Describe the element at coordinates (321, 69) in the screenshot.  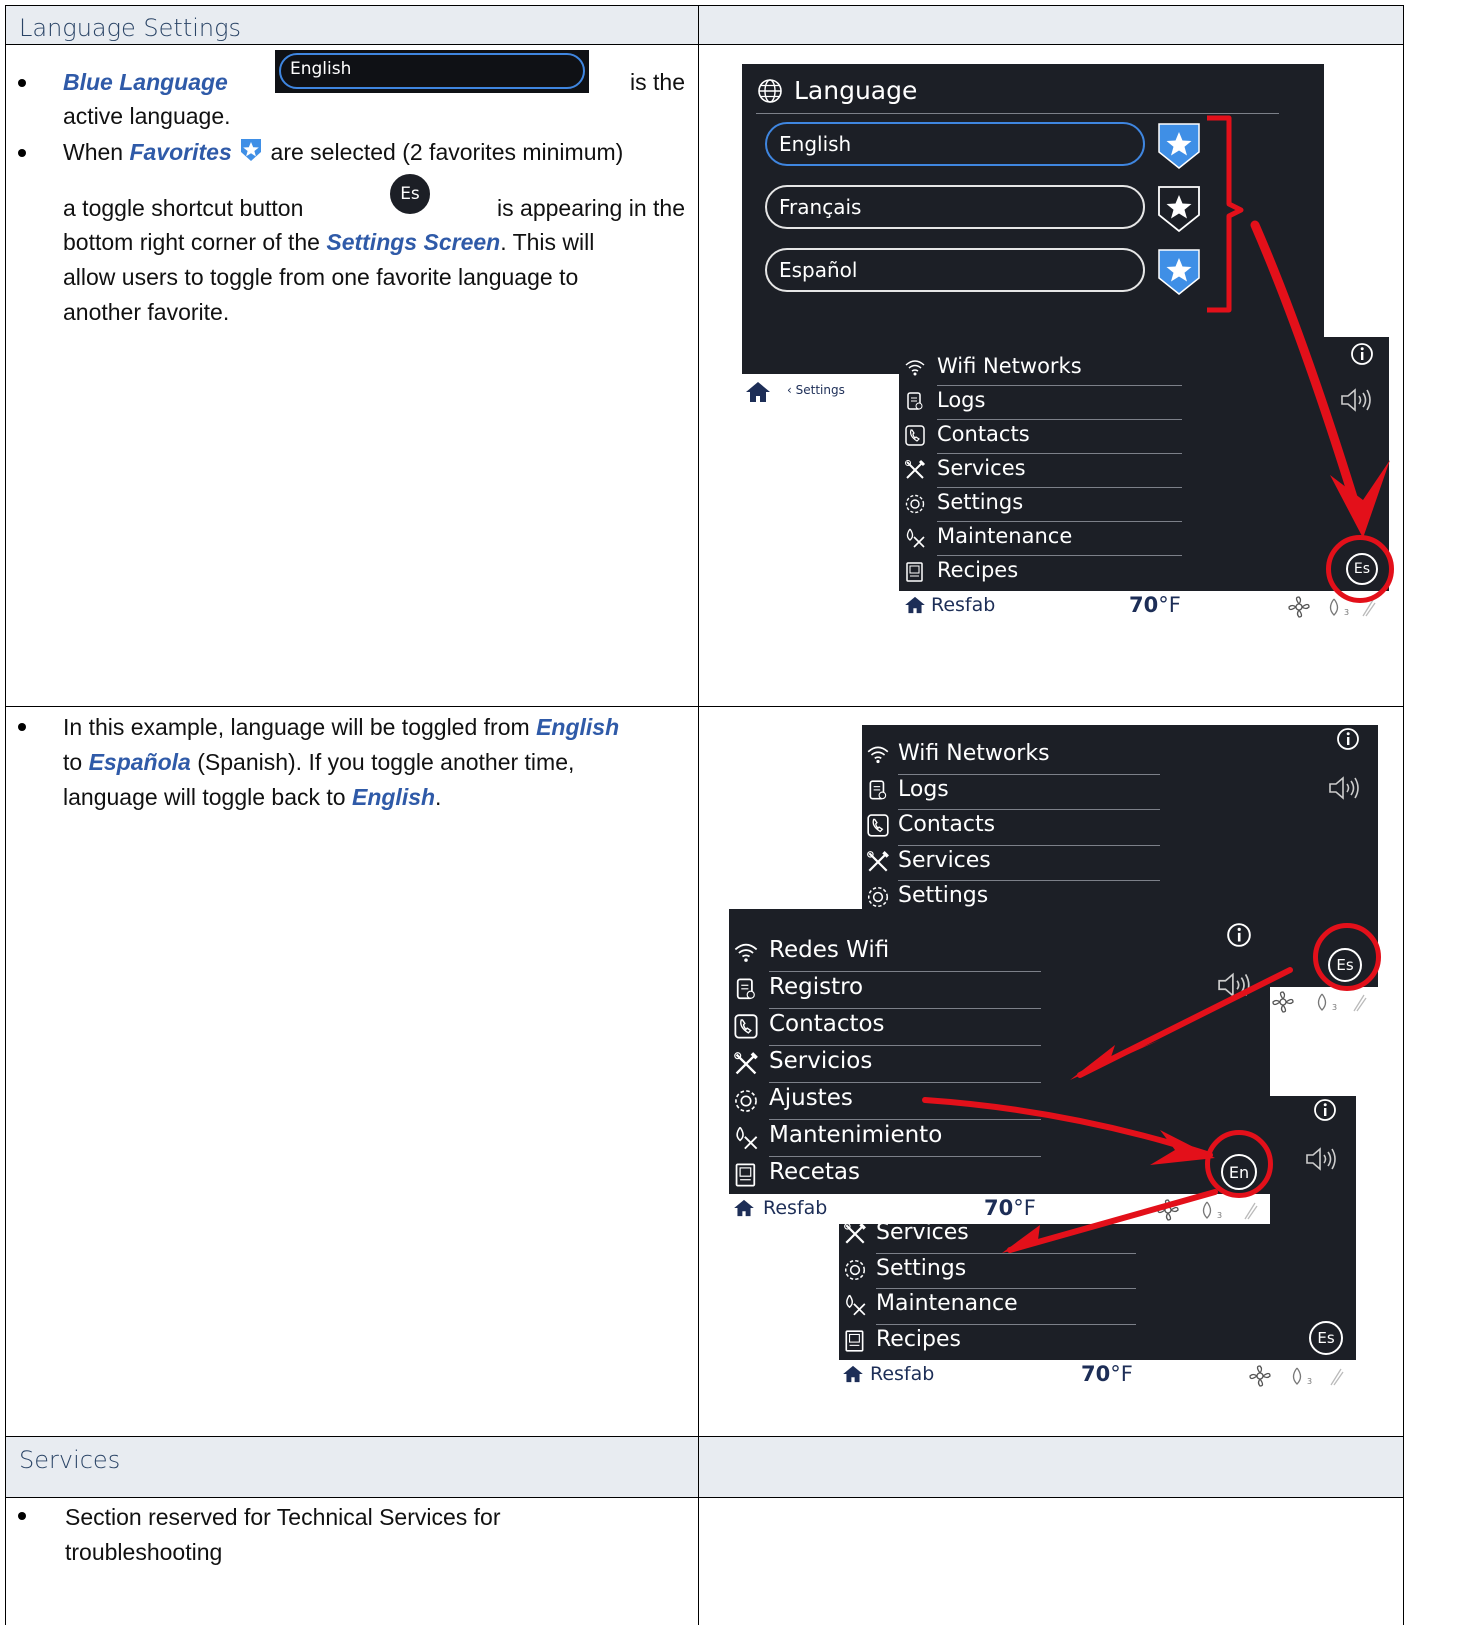
I see `inline-pill-label: English` at that location.